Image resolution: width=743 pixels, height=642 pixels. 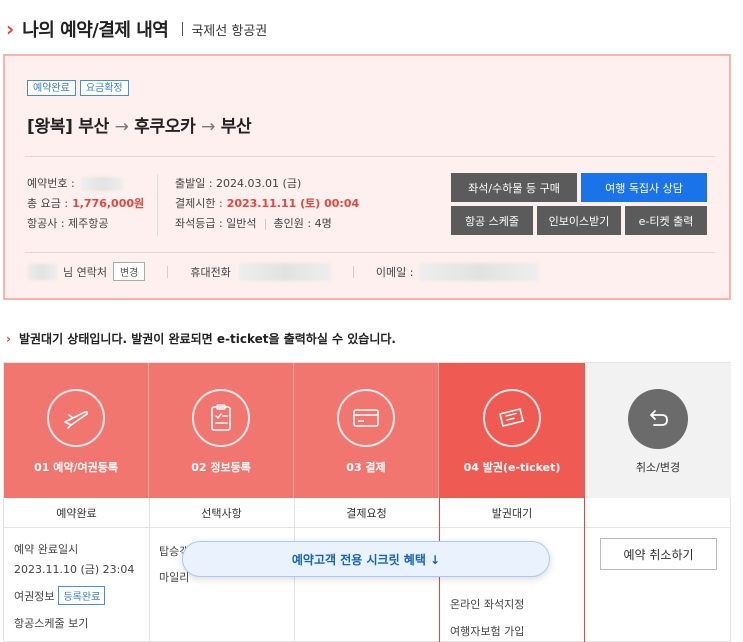 I want to click on redacted-name, so click(x=42, y=271).